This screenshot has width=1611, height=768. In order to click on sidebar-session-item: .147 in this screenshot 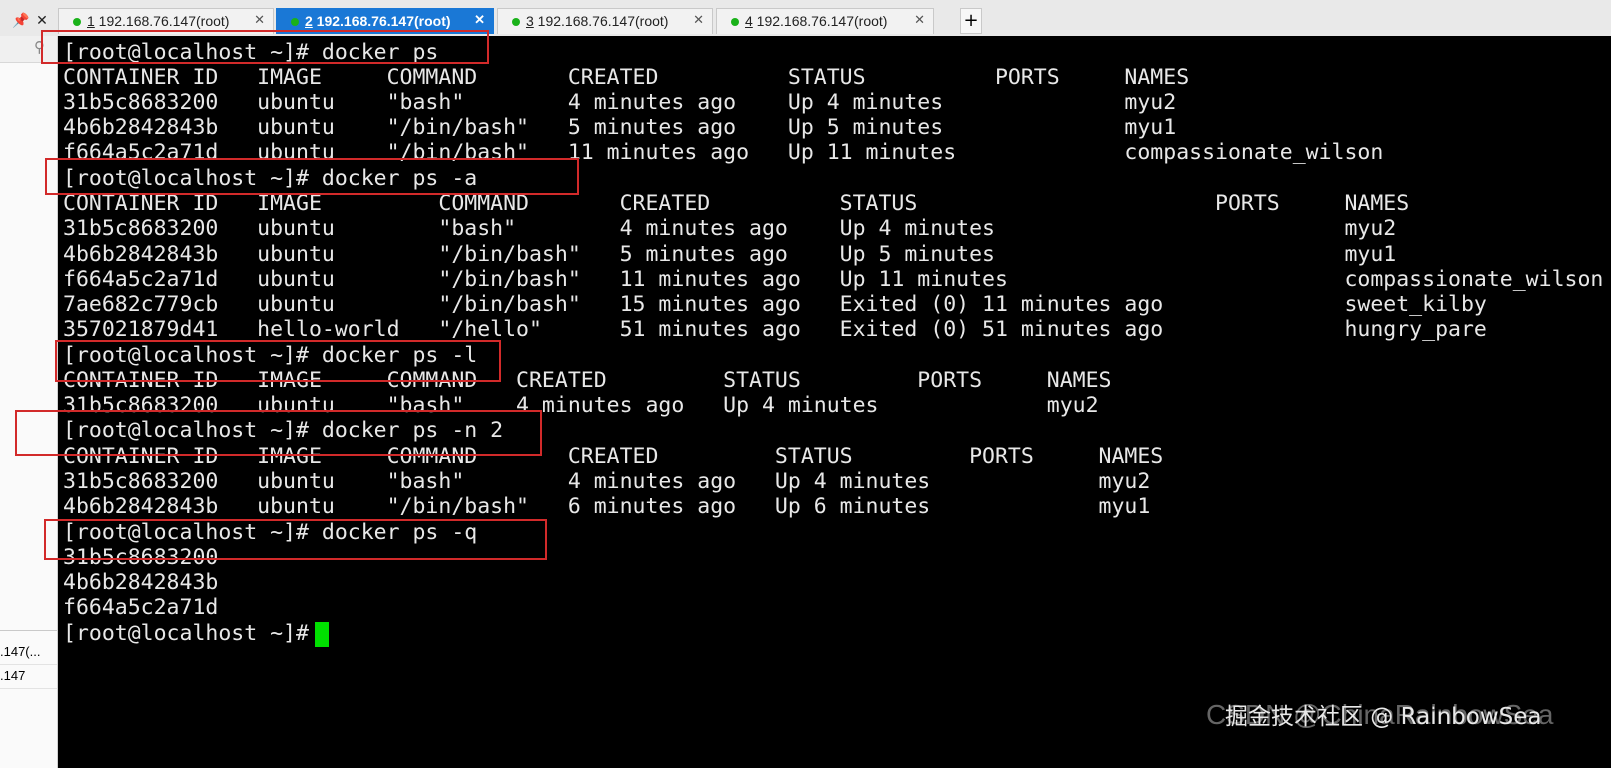, I will do `click(28, 676)`.